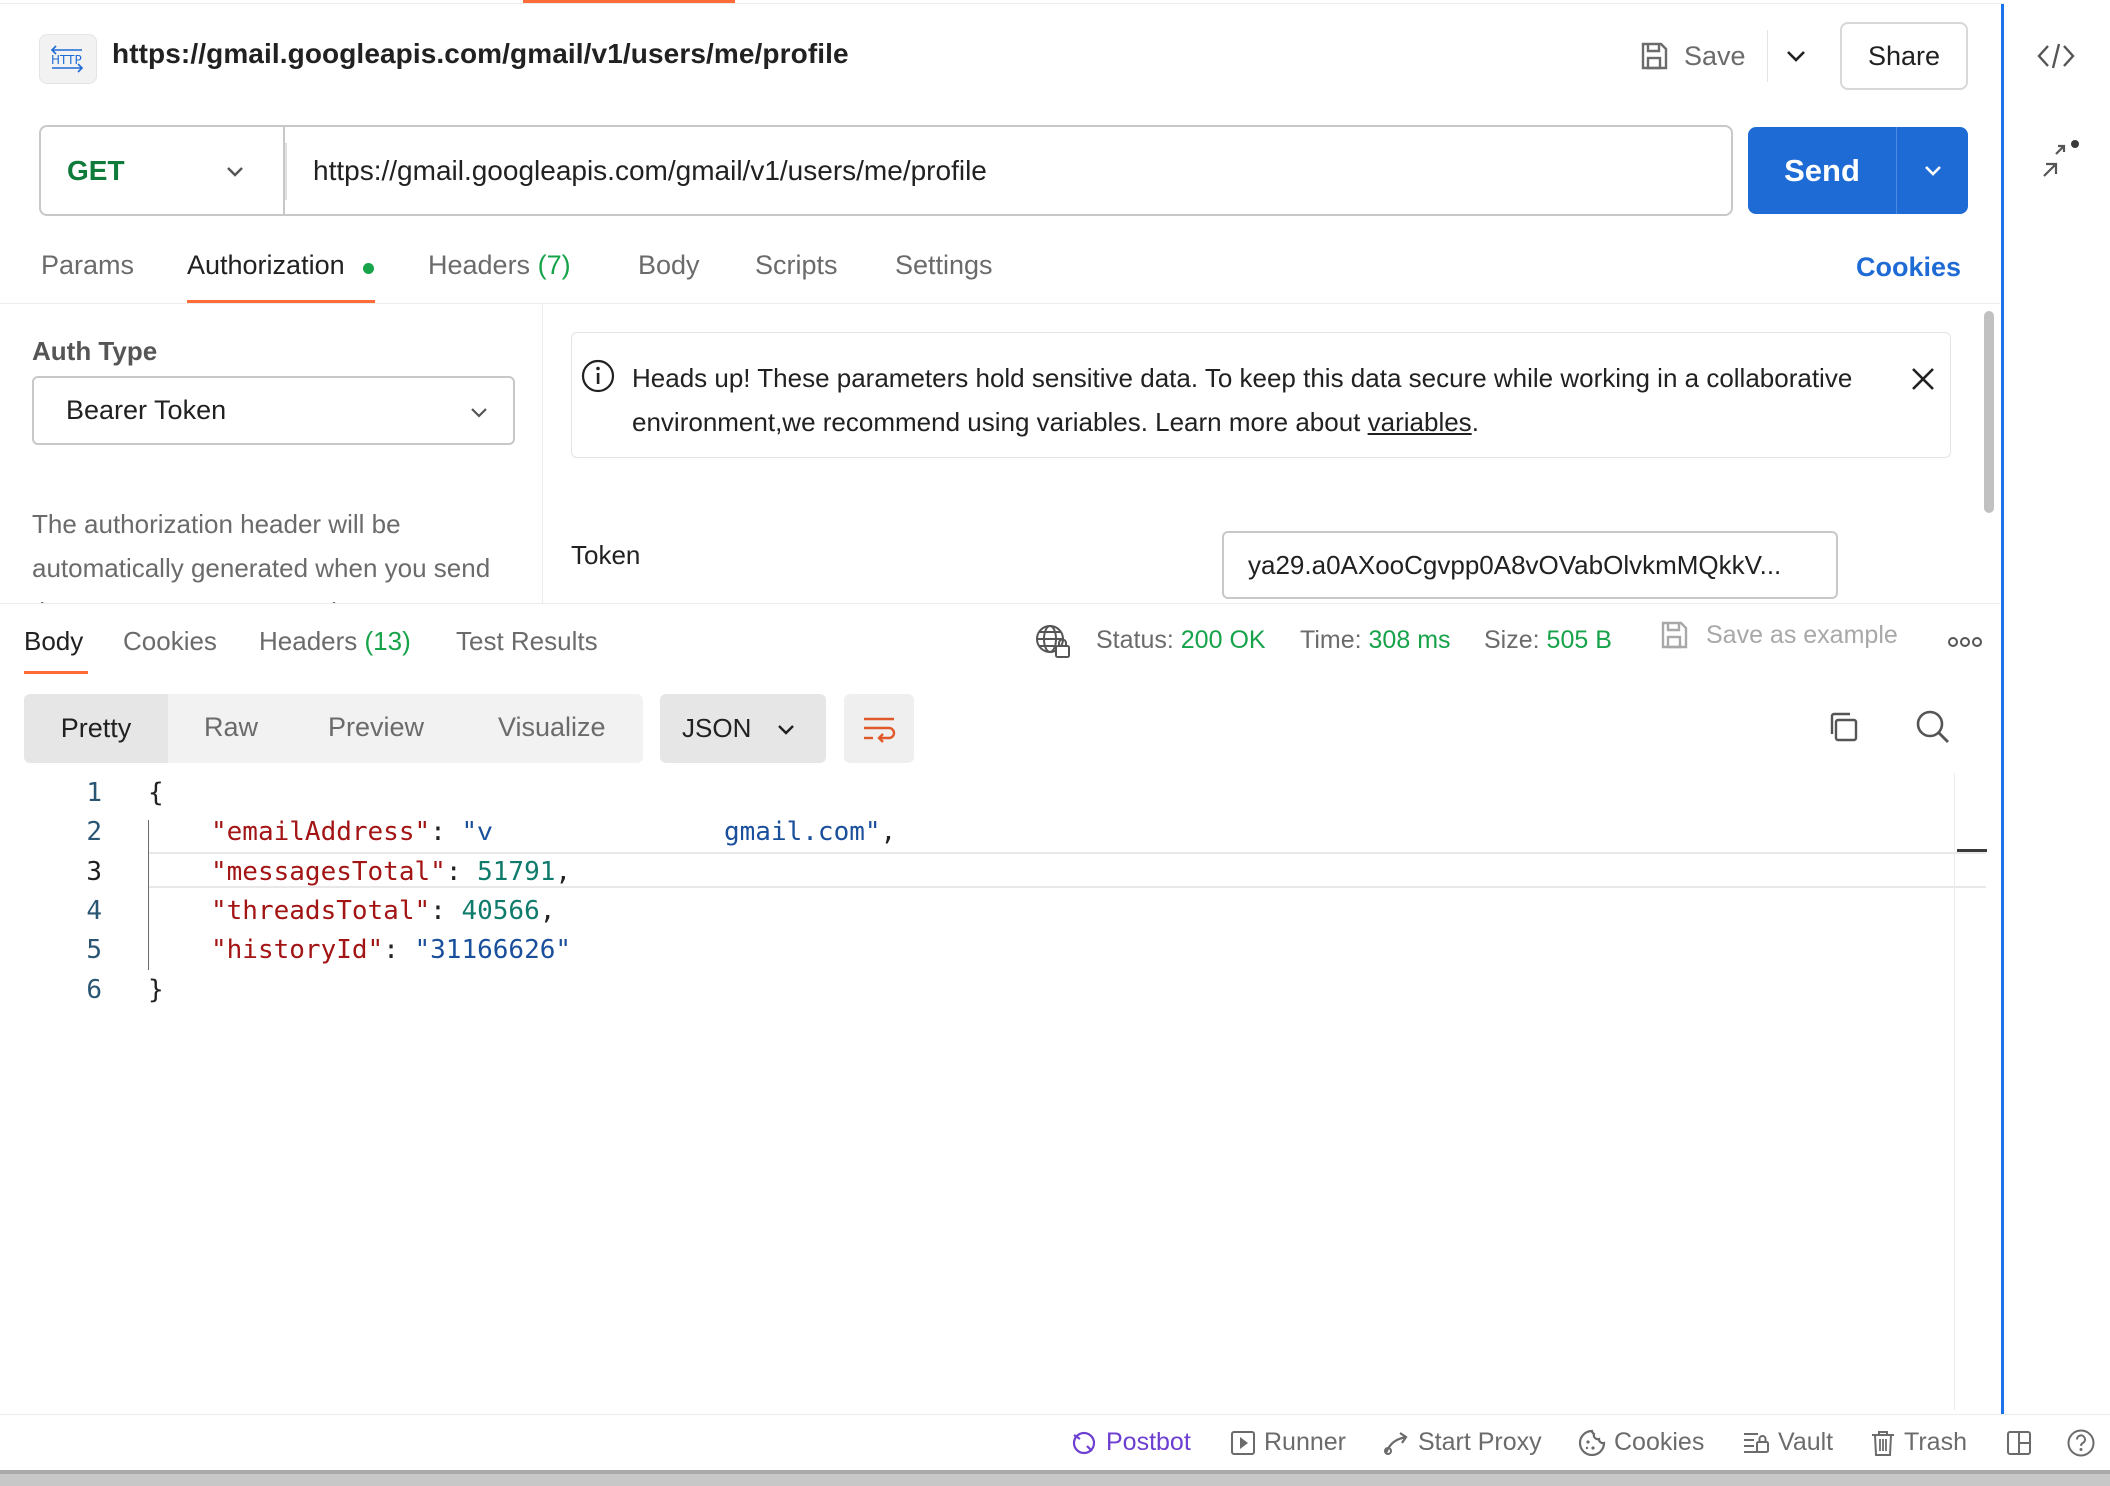  What do you see at coordinates (1055, 1472) in the screenshot?
I see `window-bottom-line` at bounding box center [1055, 1472].